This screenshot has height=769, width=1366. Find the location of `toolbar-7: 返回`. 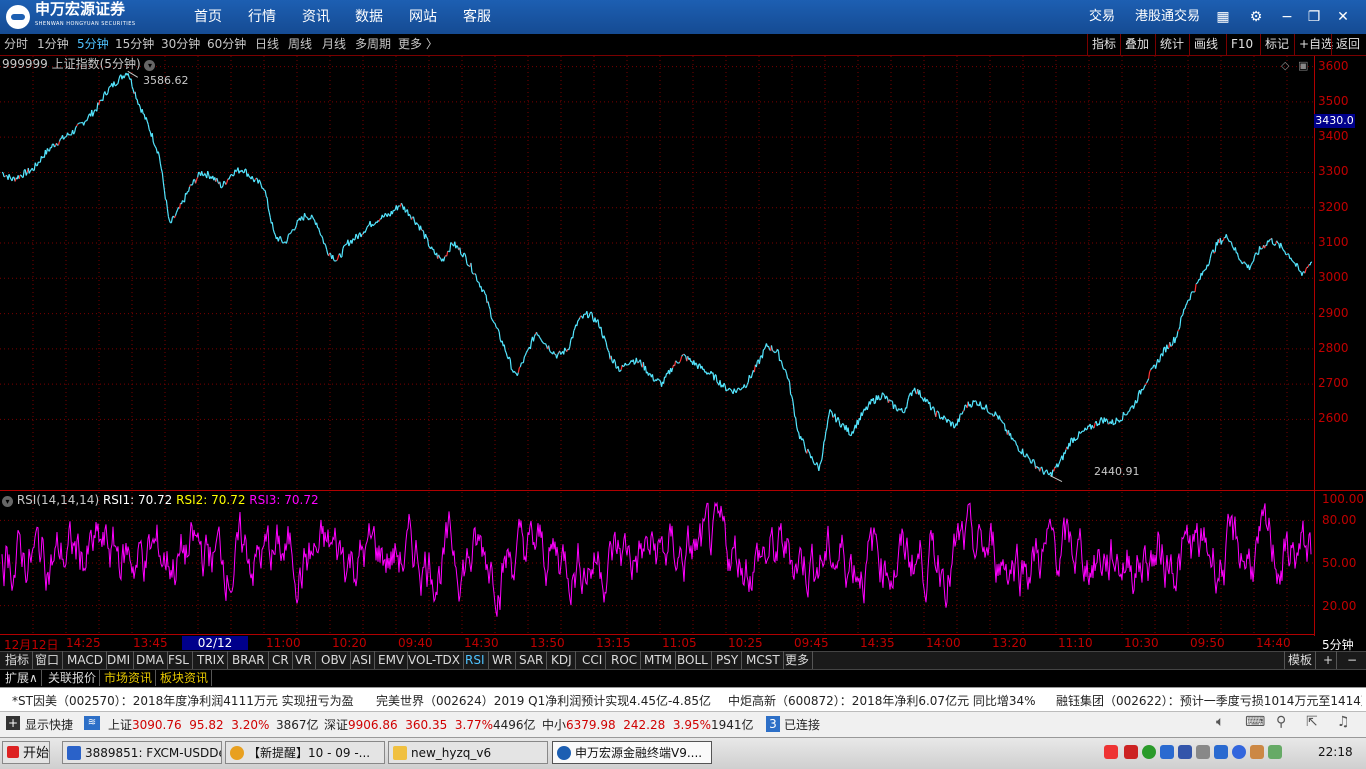

toolbar-7: 返回 is located at coordinates (1347, 44).